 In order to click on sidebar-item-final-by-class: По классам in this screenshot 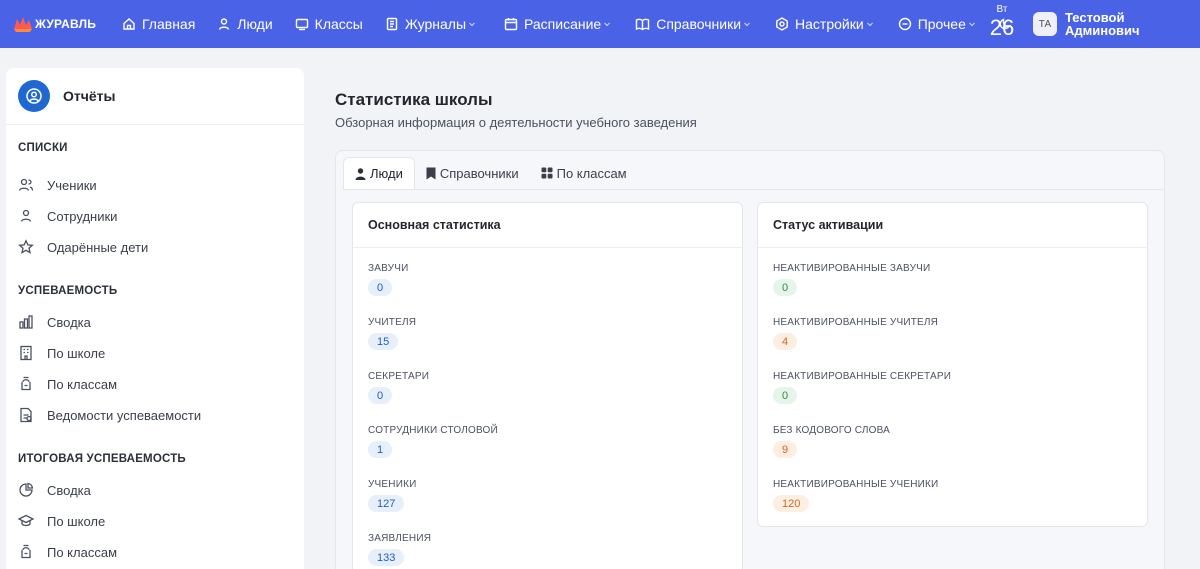, I will do `click(67, 552)`.